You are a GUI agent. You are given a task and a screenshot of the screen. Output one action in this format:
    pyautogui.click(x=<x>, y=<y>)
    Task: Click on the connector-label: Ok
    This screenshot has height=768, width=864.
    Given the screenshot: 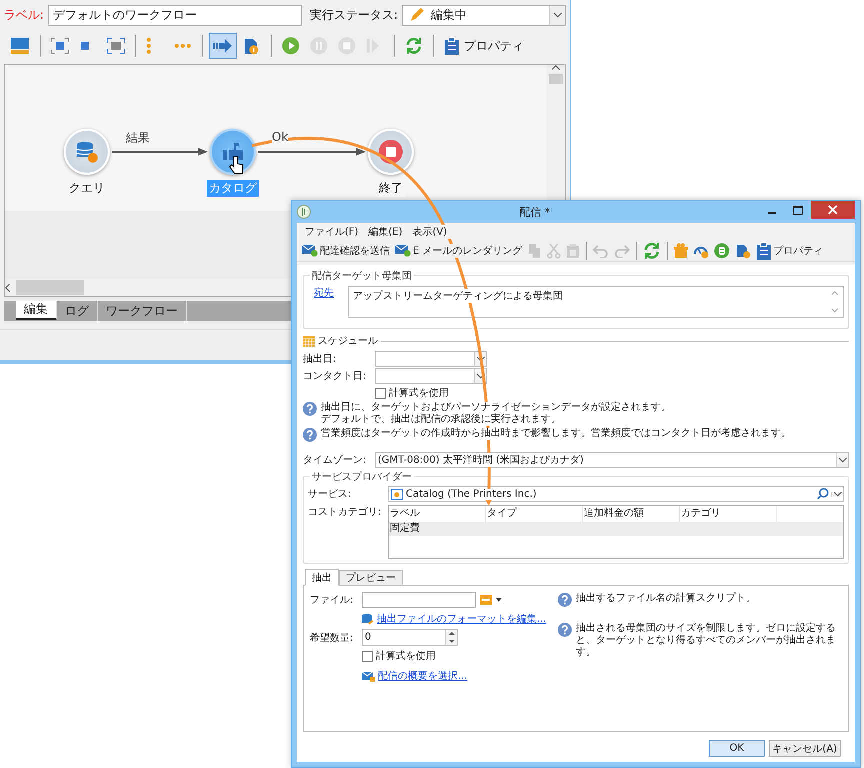 What is the action you would take?
    pyautogui.click(x=280, y=137)
    